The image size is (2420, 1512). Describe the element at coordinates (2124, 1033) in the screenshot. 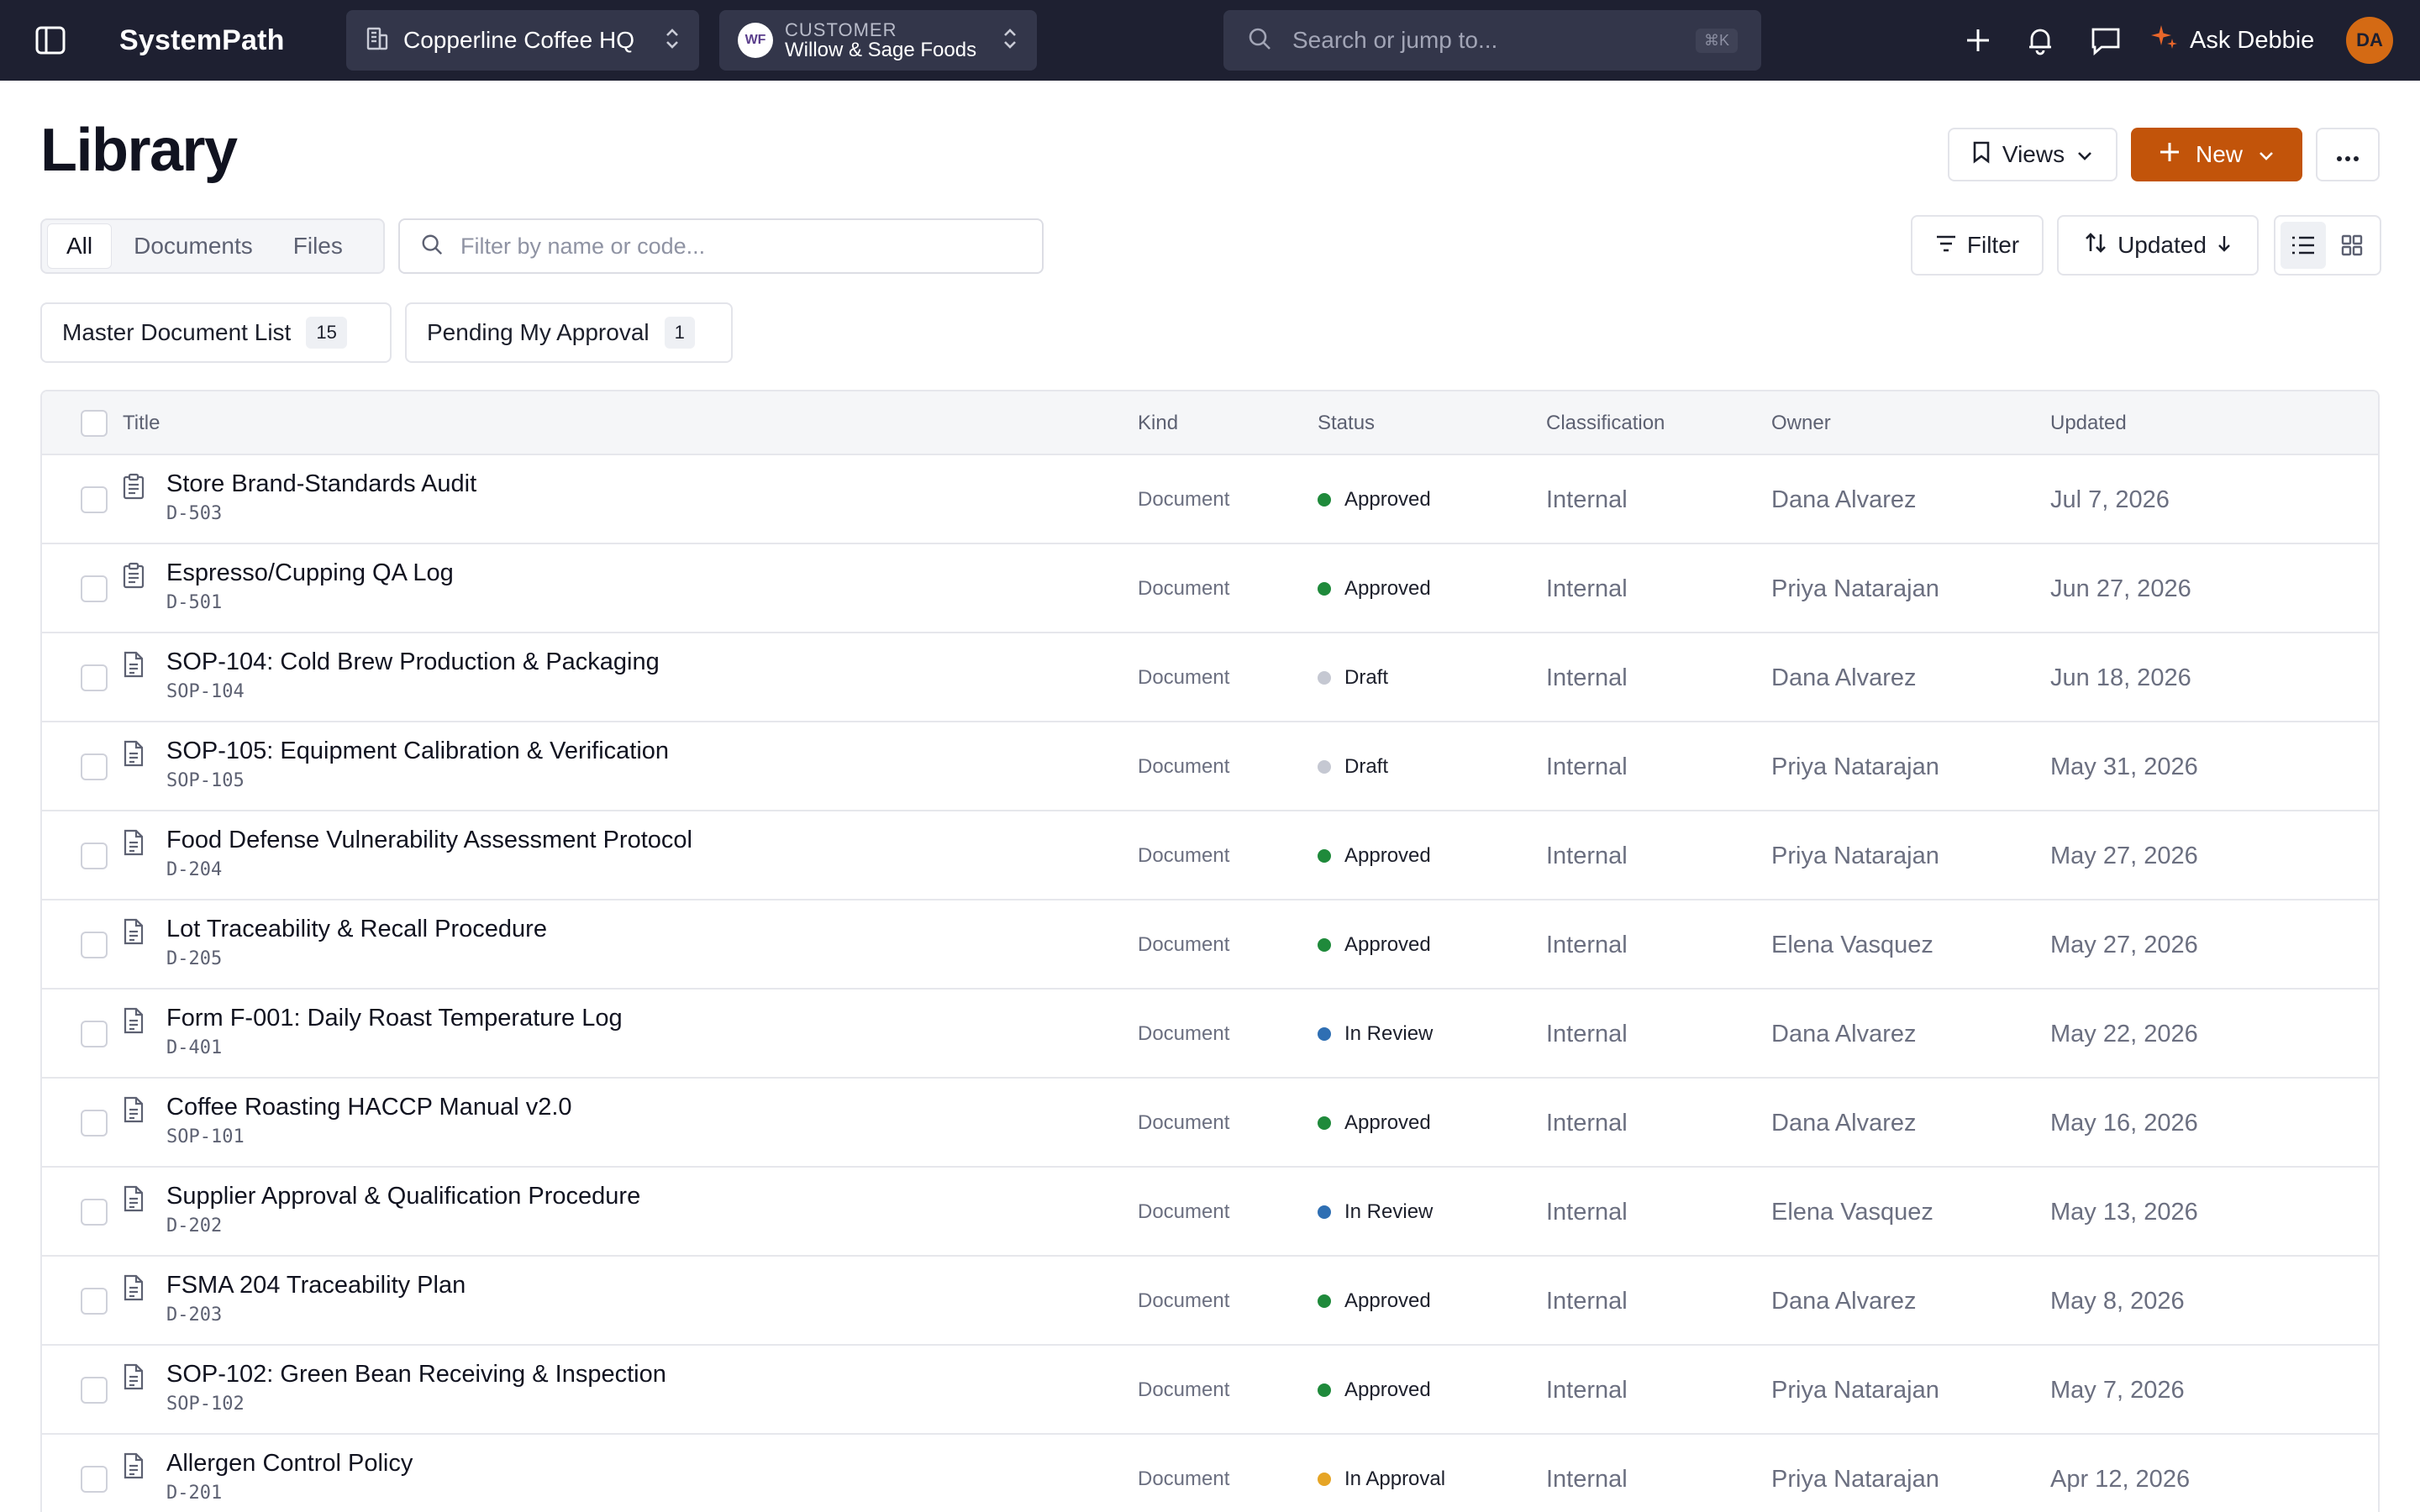

I see `updated-date: May 22, 2026` at that location.